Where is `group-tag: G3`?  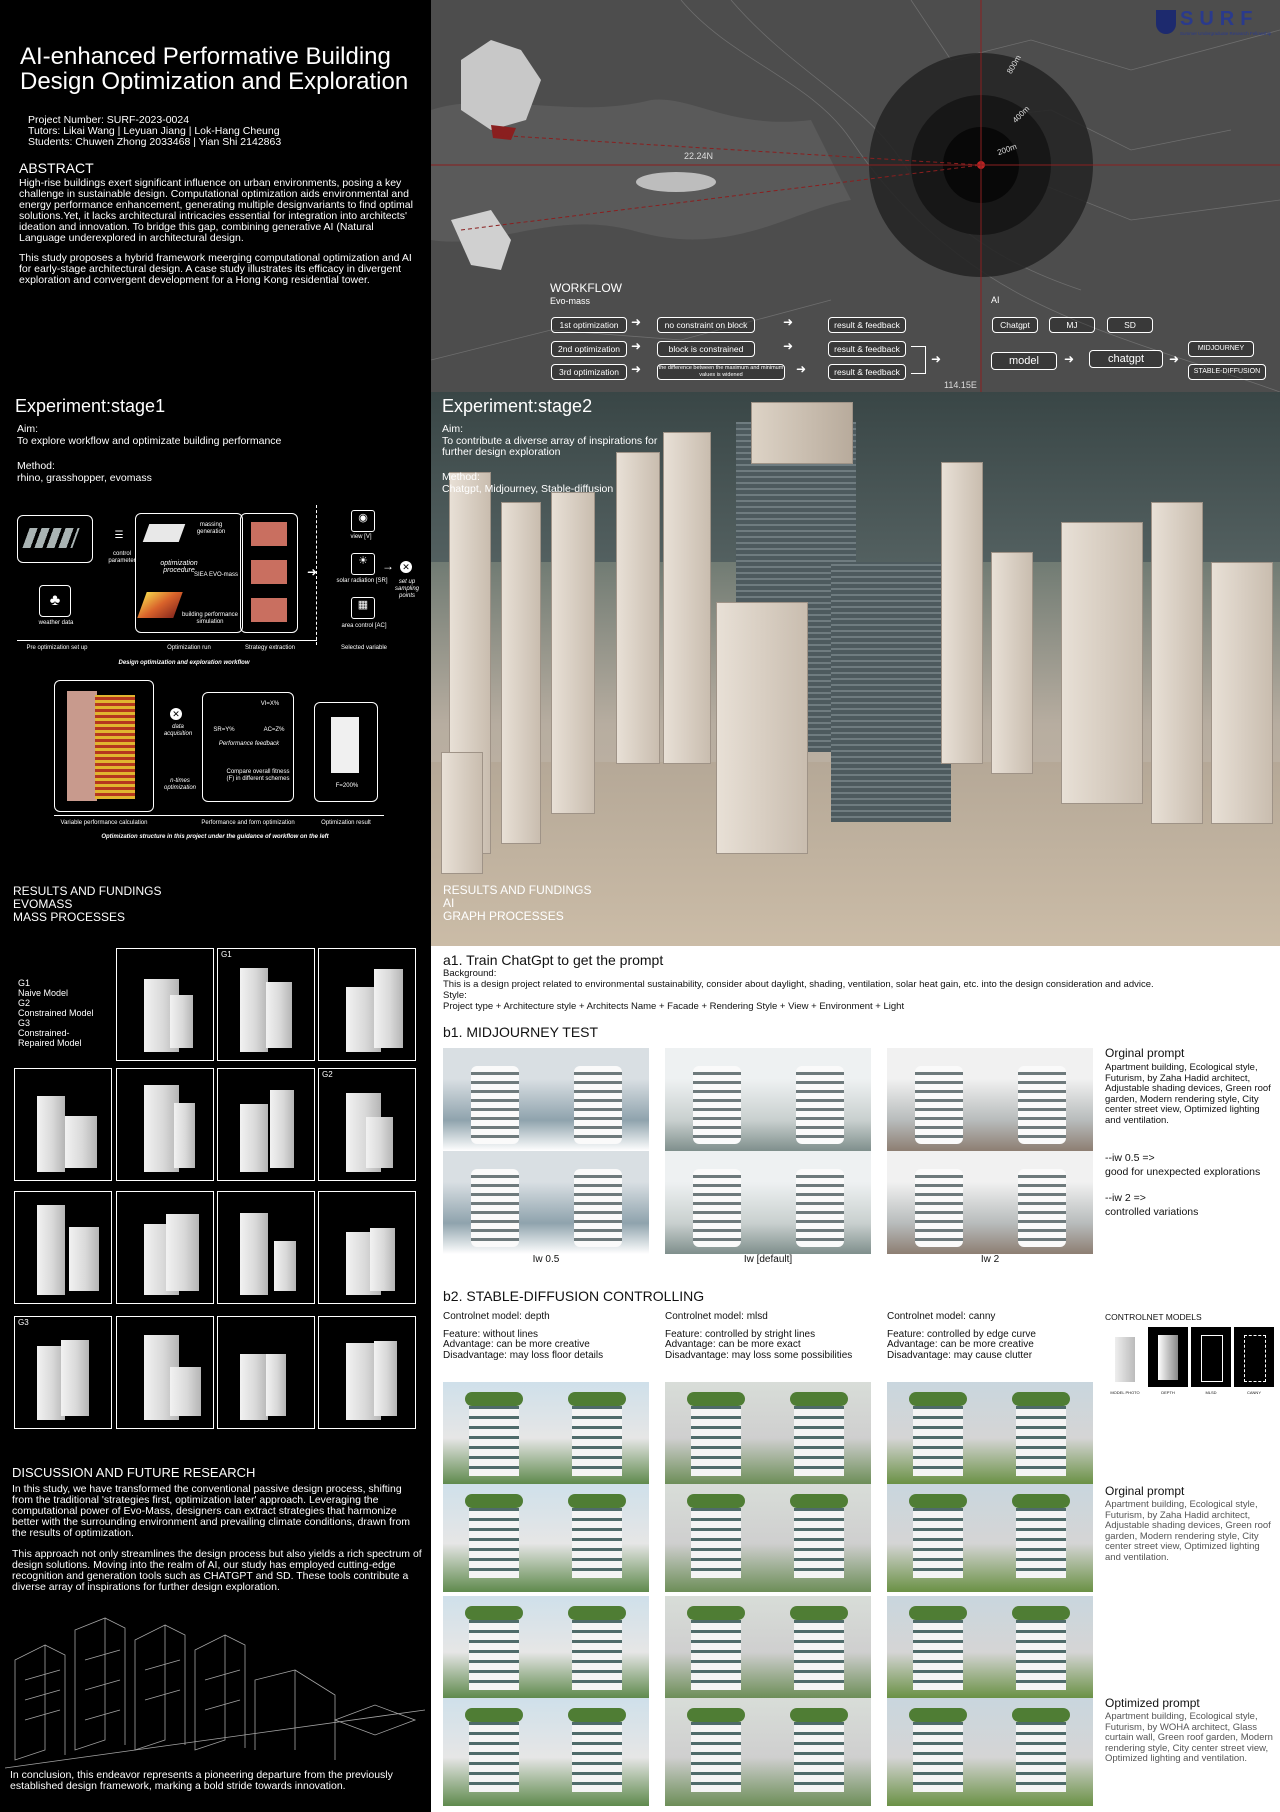 group-tag: G3 is located at coordinates (23, 1322).